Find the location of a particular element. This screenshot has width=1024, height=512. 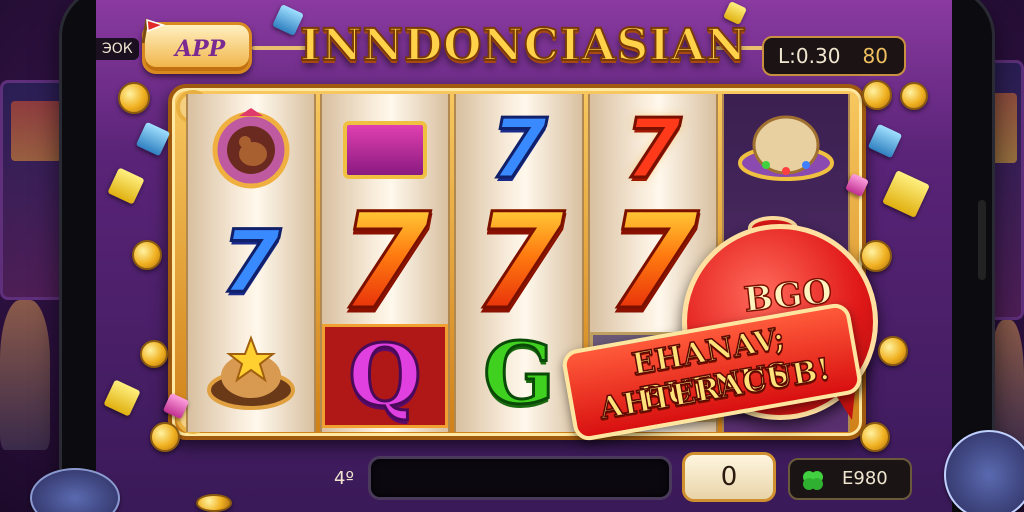

symbol-bear-medallion is located at coordinates (251, 150).